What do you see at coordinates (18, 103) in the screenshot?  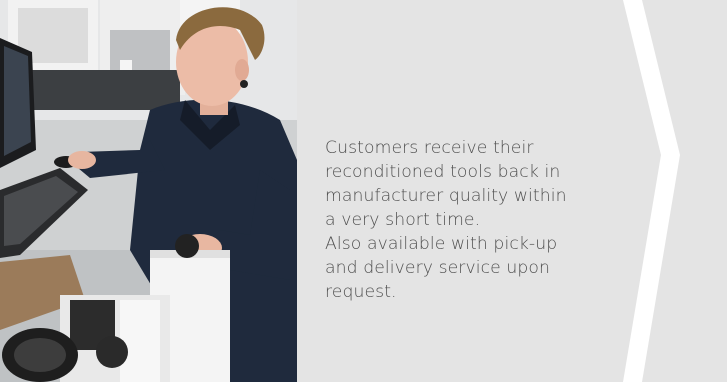 I see `monitor` at bounding box center [18, 103].